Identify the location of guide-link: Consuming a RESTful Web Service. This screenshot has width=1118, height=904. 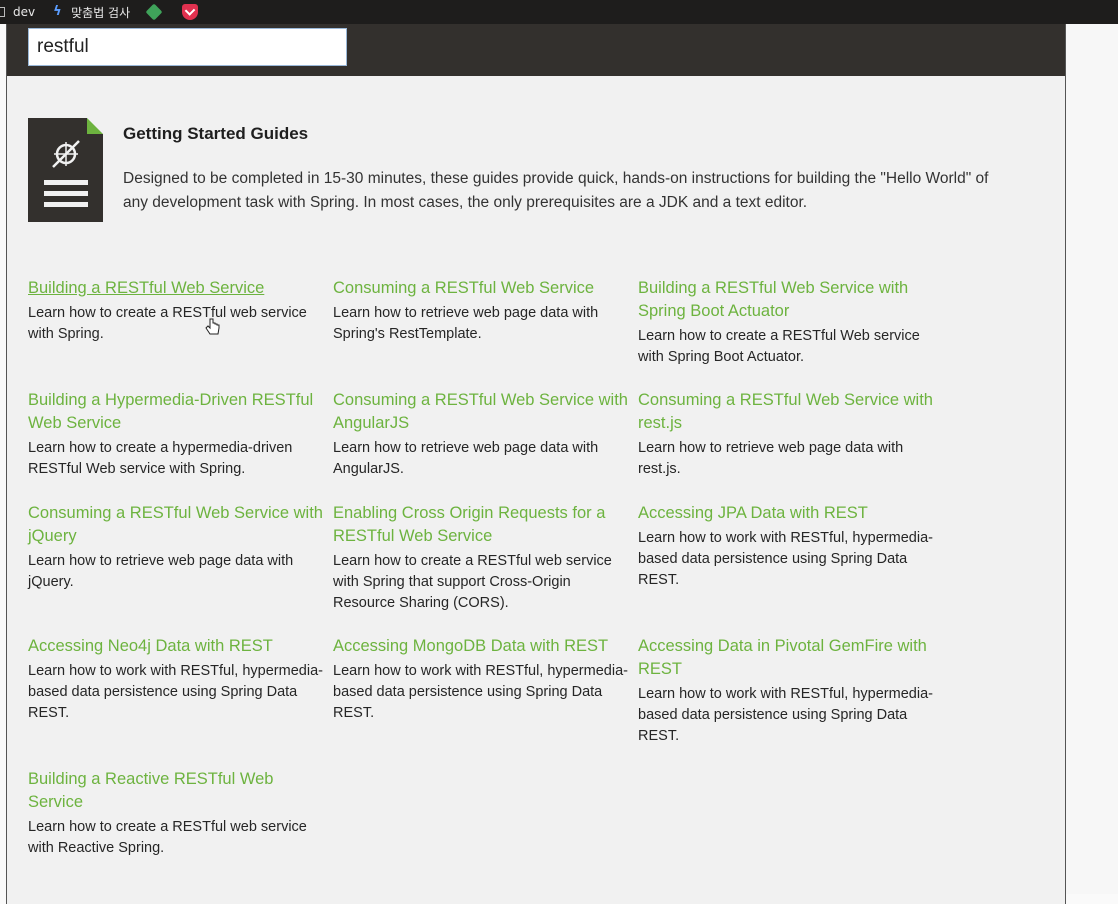
(483, 288).